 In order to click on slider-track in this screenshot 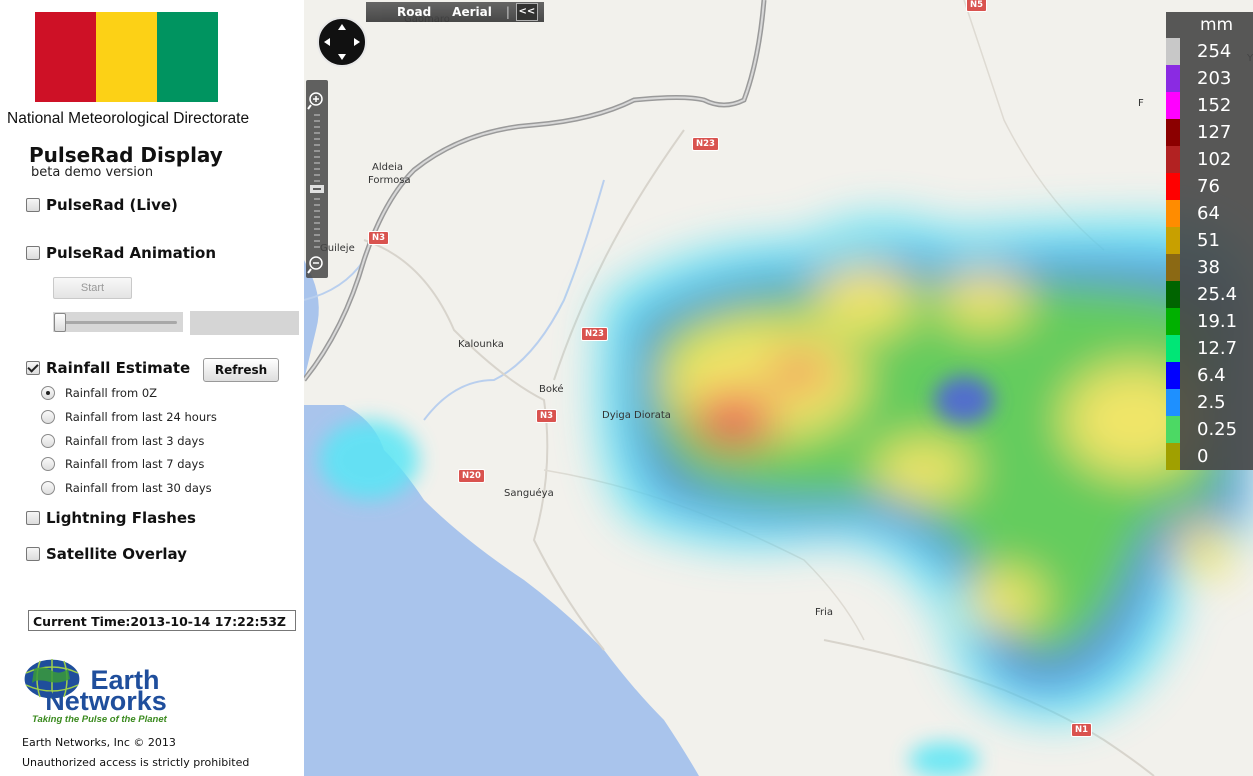, I will do `click(118, 322)`.